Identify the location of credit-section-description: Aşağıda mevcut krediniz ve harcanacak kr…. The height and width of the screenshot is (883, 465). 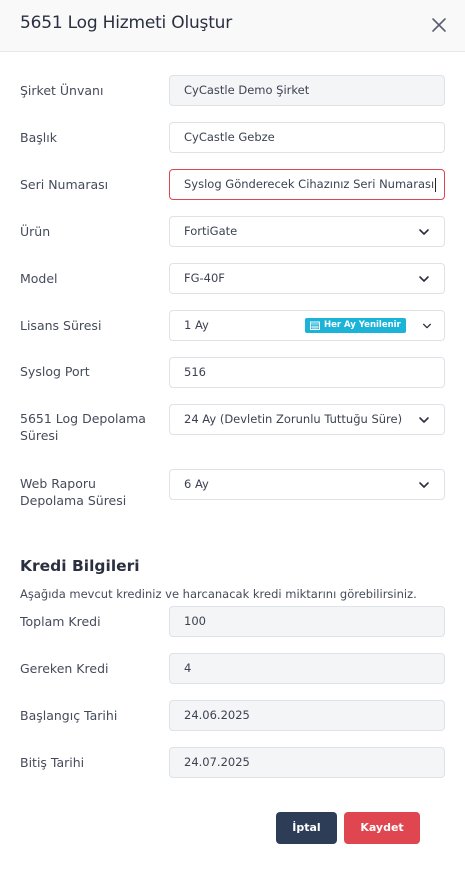
(218, 594).